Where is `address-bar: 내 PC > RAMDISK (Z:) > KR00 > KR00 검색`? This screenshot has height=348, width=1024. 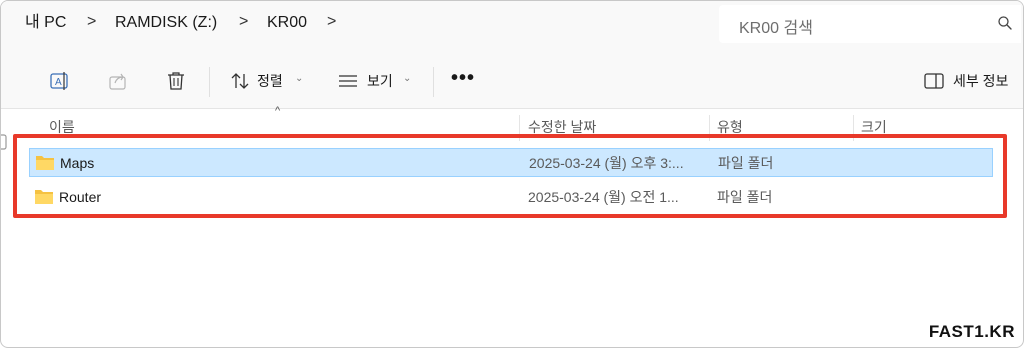
address-bar: 내 PC > RAMDISK (Z:) > KR00 > KR00 검색 is located at coordinates (512, 27).